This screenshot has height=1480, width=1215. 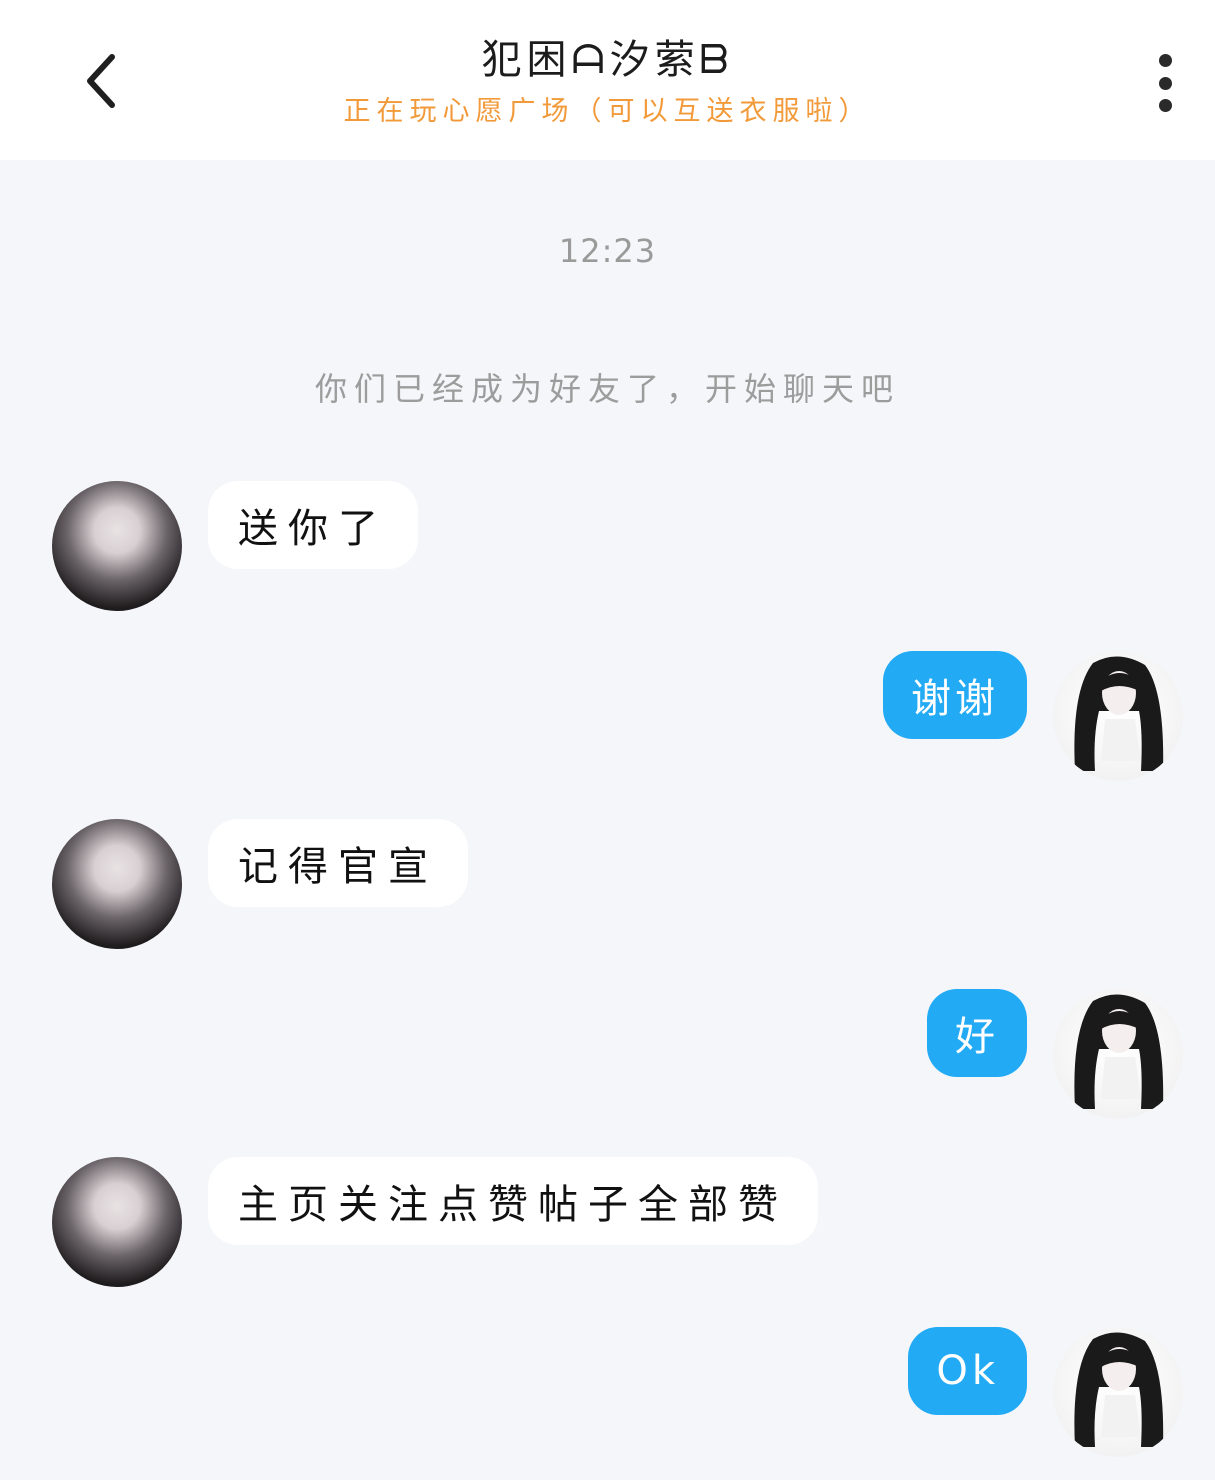 I want to click on chat-title: 犯困ᗩ汐萦ᗷ, so click(x=607, y=60).